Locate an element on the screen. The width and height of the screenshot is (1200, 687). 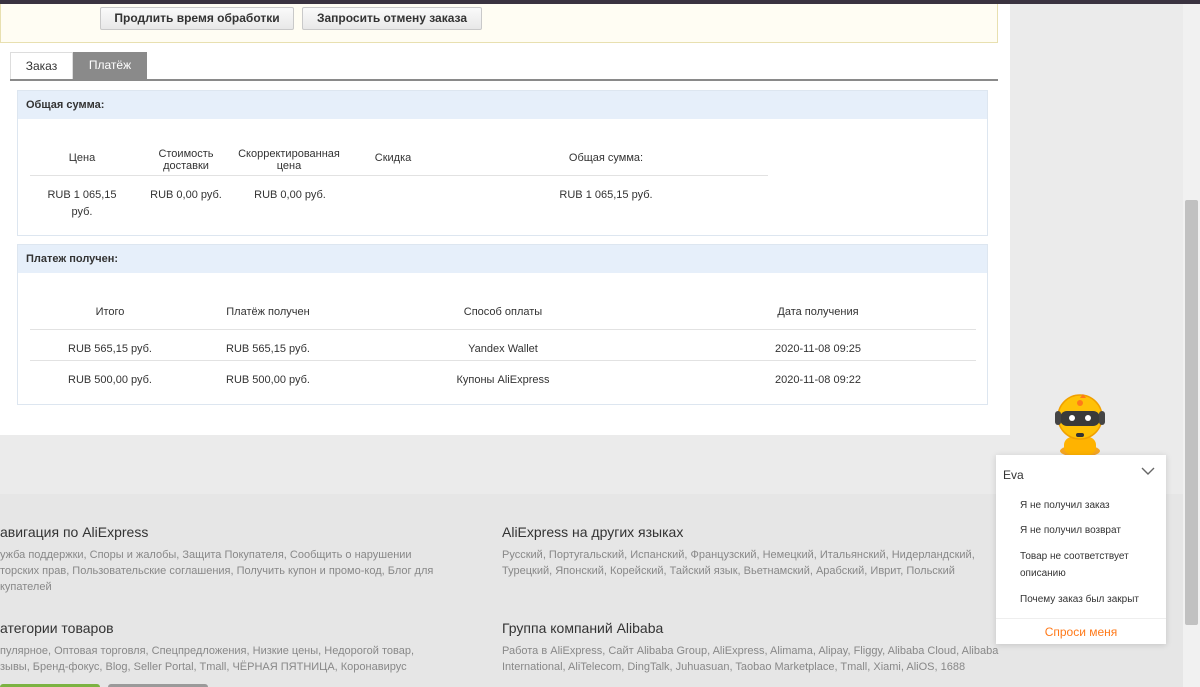
header-adjusted-line1: Скорректированная is located at coordinates (289, 154).